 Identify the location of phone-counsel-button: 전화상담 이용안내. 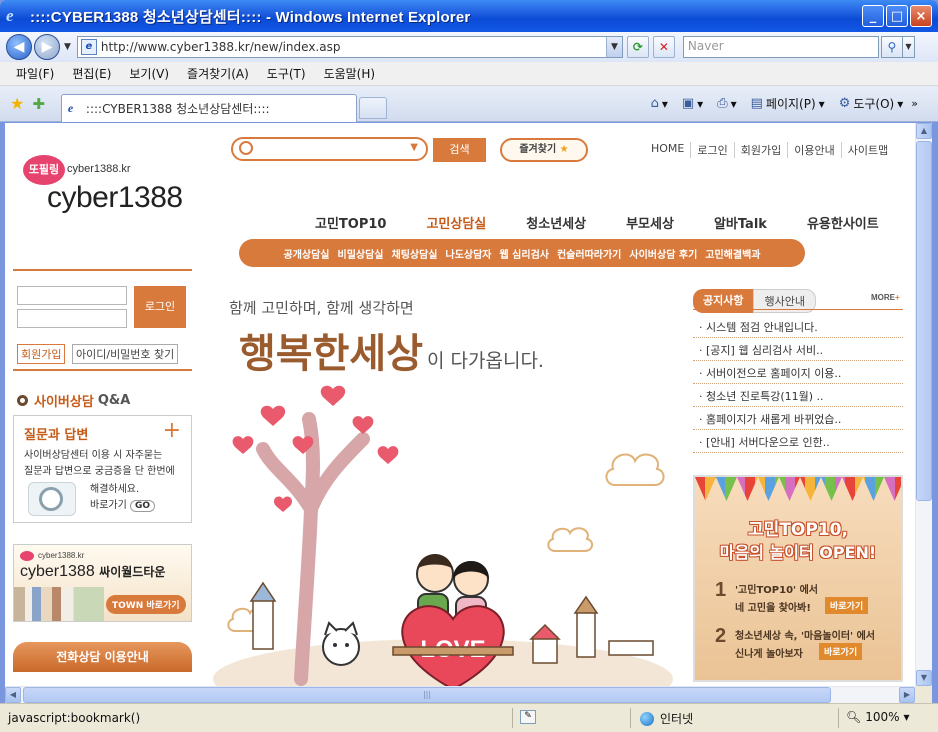
(102, 657).